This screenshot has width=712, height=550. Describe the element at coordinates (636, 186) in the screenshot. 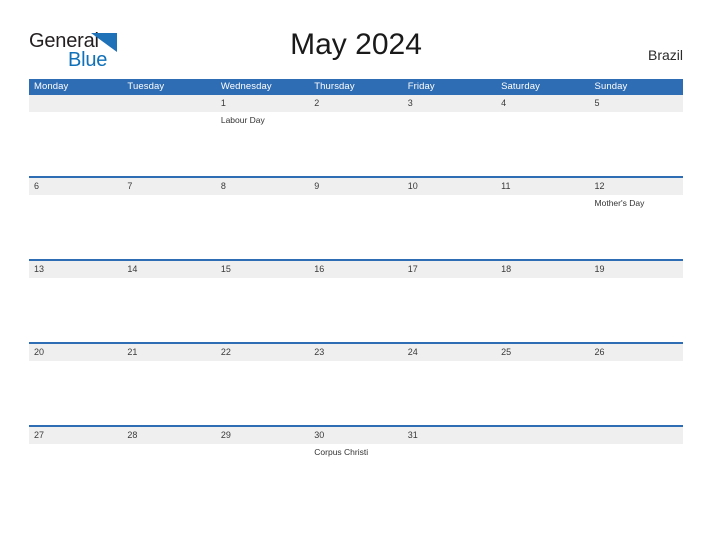

I see `day-number: 12` at that location.